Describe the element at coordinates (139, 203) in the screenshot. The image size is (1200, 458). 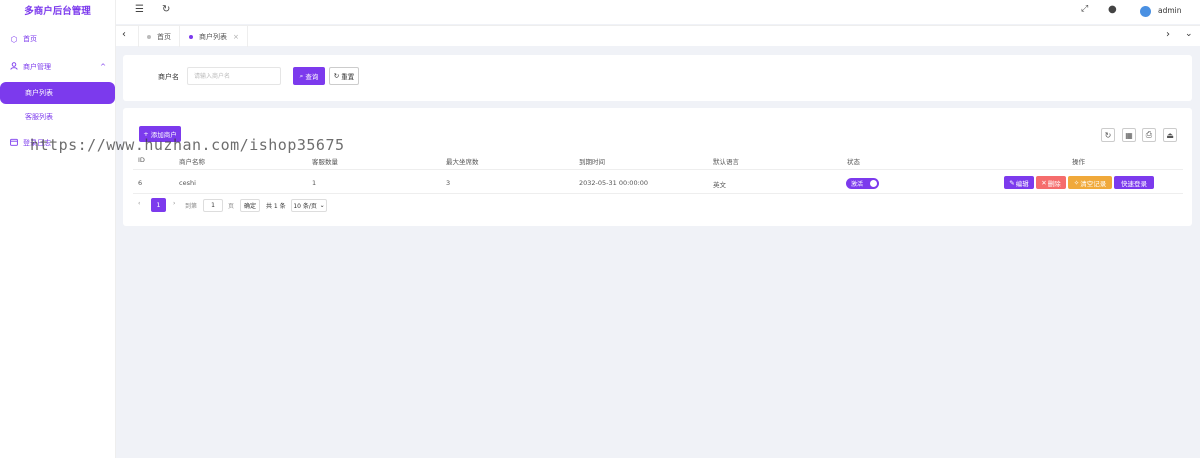
I see `prev-page-icon: ‹` at that location.